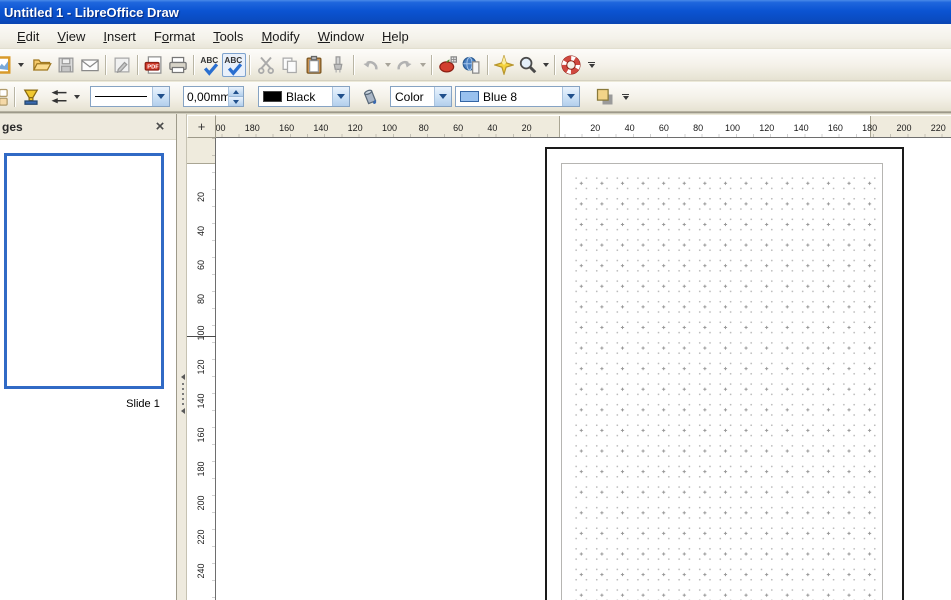 The height and width of the screenshot is (600, 951). Describe the element at coordinates (90, 65) in the screenshot. I see `email-button` at that location.